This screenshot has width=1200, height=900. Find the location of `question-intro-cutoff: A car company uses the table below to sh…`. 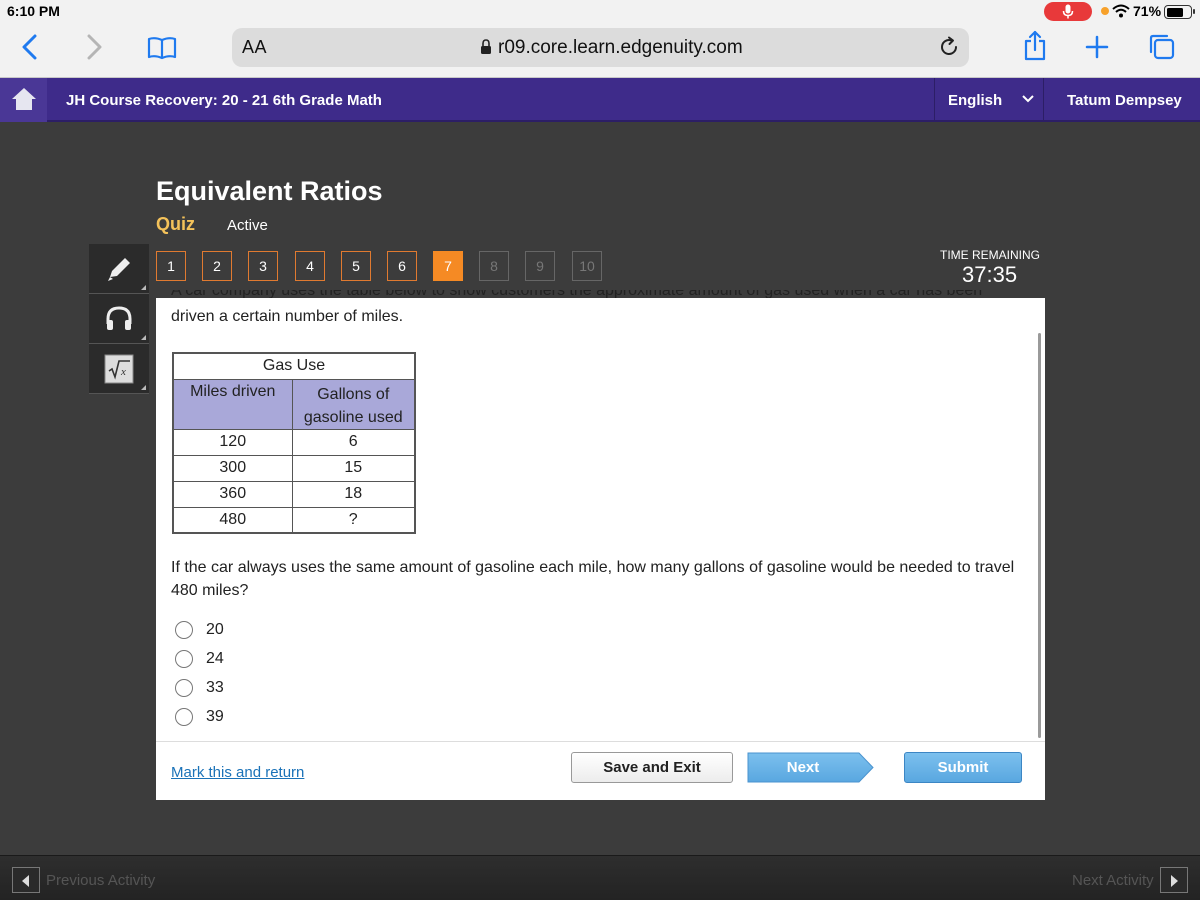

question-intro-cutoff: A car company uses the table below to sh… is located at coordinates (576, 294).